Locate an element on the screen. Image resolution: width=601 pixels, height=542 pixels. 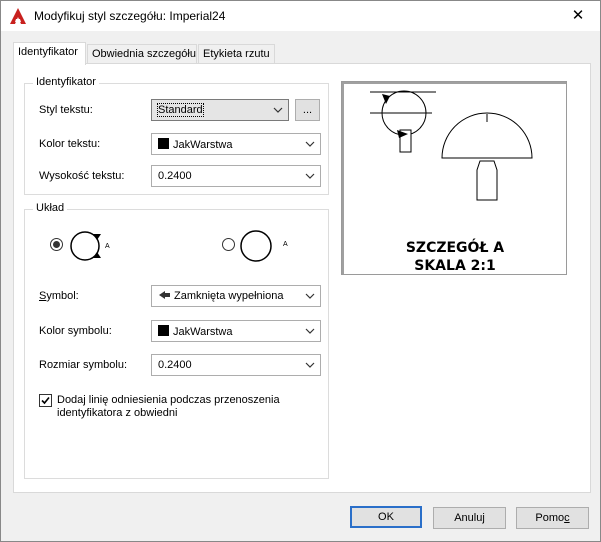
tab-label: Etykieta rzutu is located at coordinates (236, 54).